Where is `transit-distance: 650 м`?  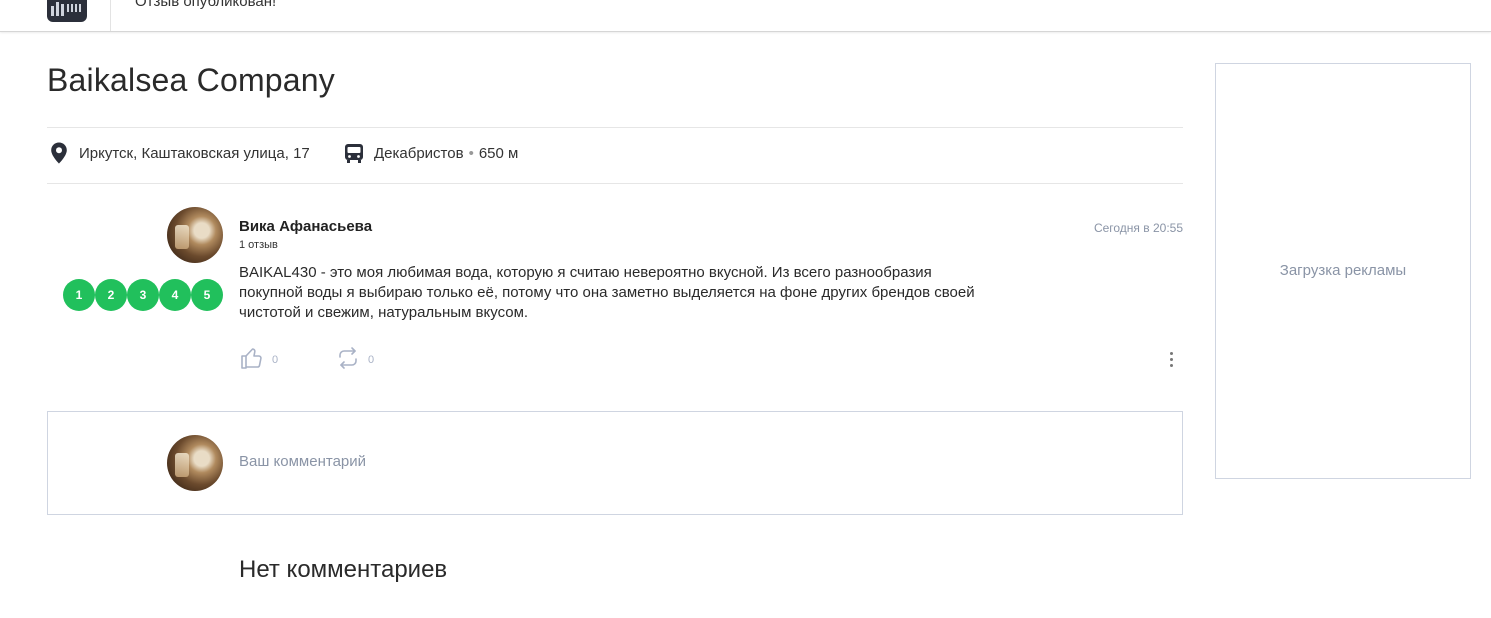 transit-distance: 650 м is located at coordinates (498, 153).